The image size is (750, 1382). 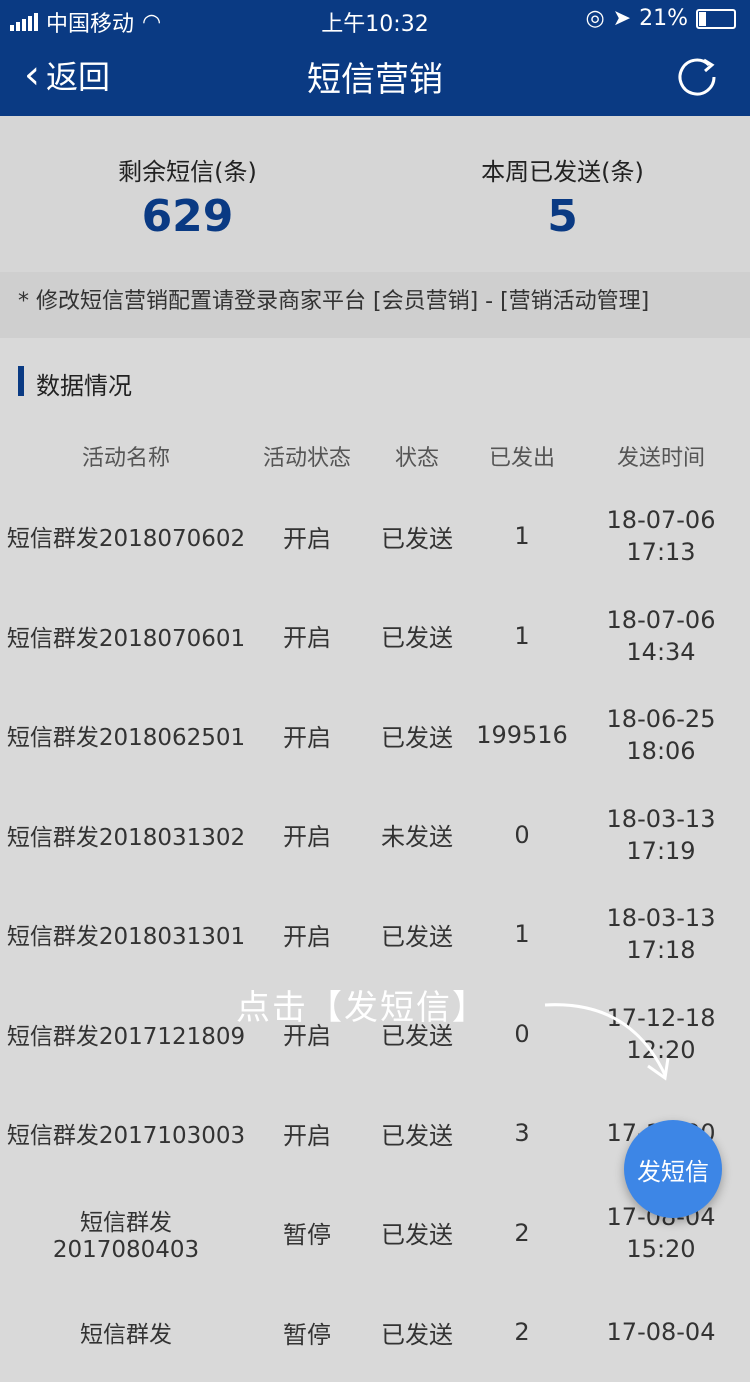 I want to click on send-clock: 15:20, so click(x=661, y=1248).